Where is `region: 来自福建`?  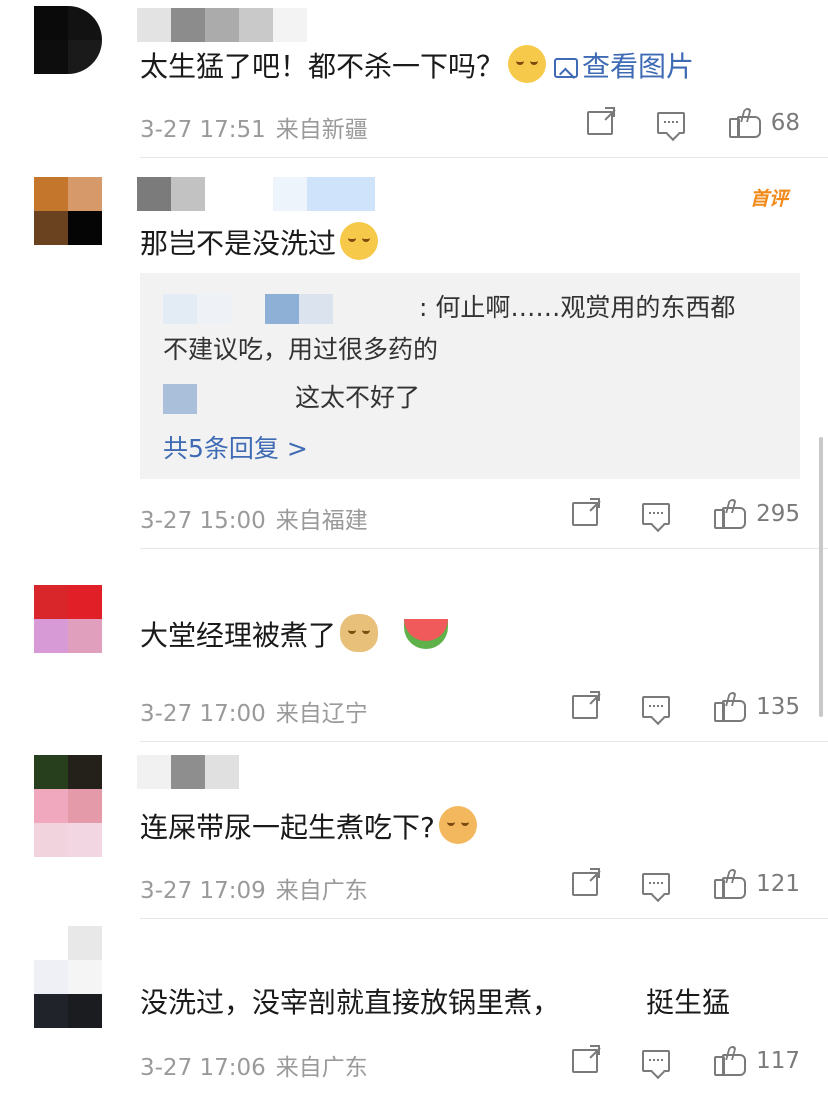 region: 来自福建 is located at coordinates (321, 521).